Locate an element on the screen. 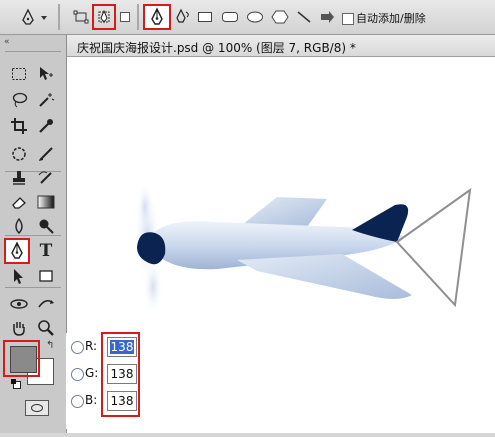 The width and height of the screenshot is (495, 437). healing-brush-icon is located at coordinates (19, 154).